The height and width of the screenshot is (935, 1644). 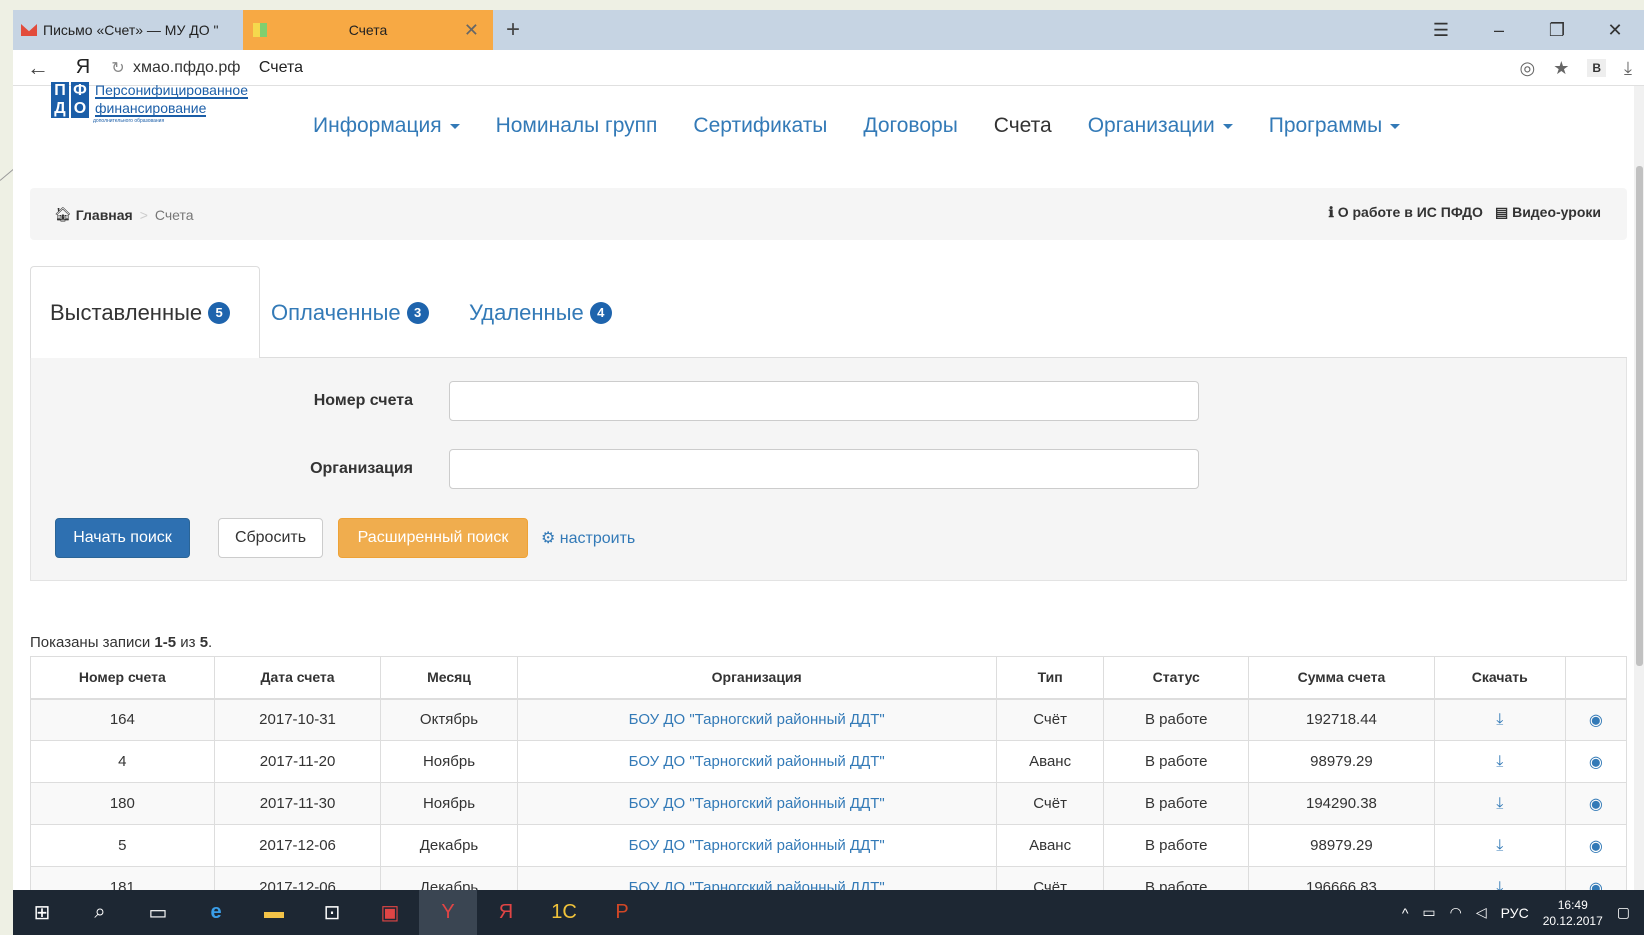 I want to click on nav-certificates: Сертификаты, so click(x=760, y=126).